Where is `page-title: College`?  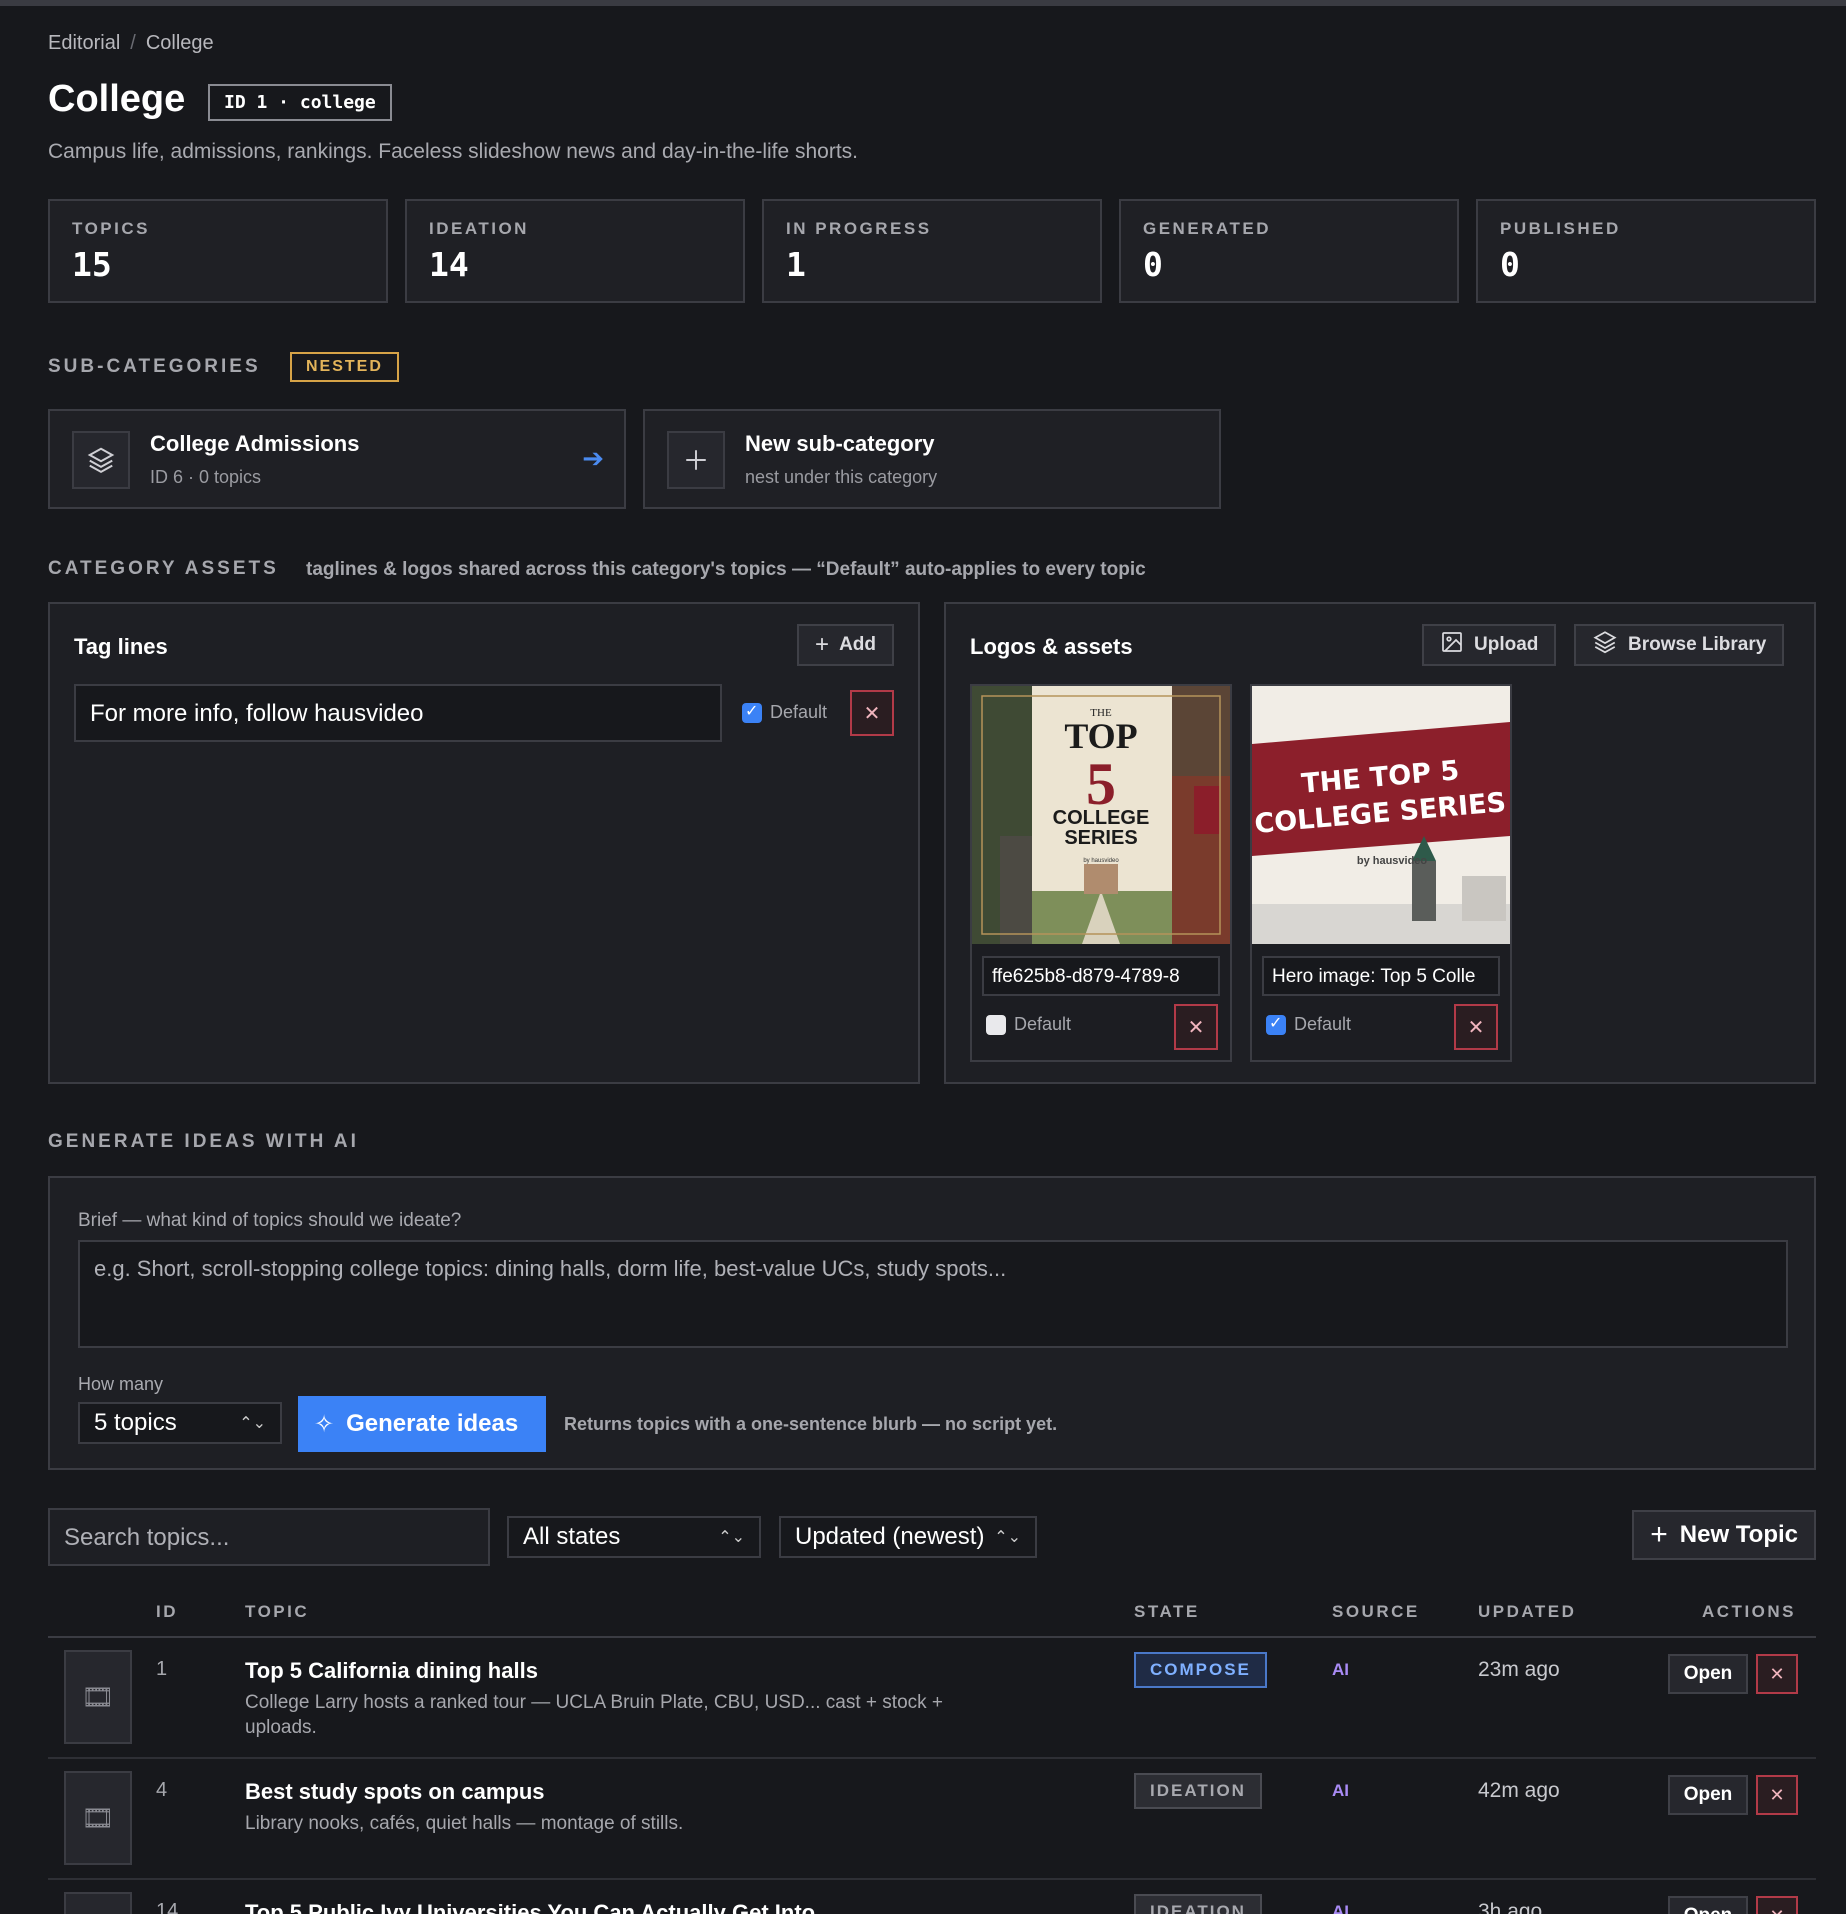 page-title: College is located at coordinates (117, 99).